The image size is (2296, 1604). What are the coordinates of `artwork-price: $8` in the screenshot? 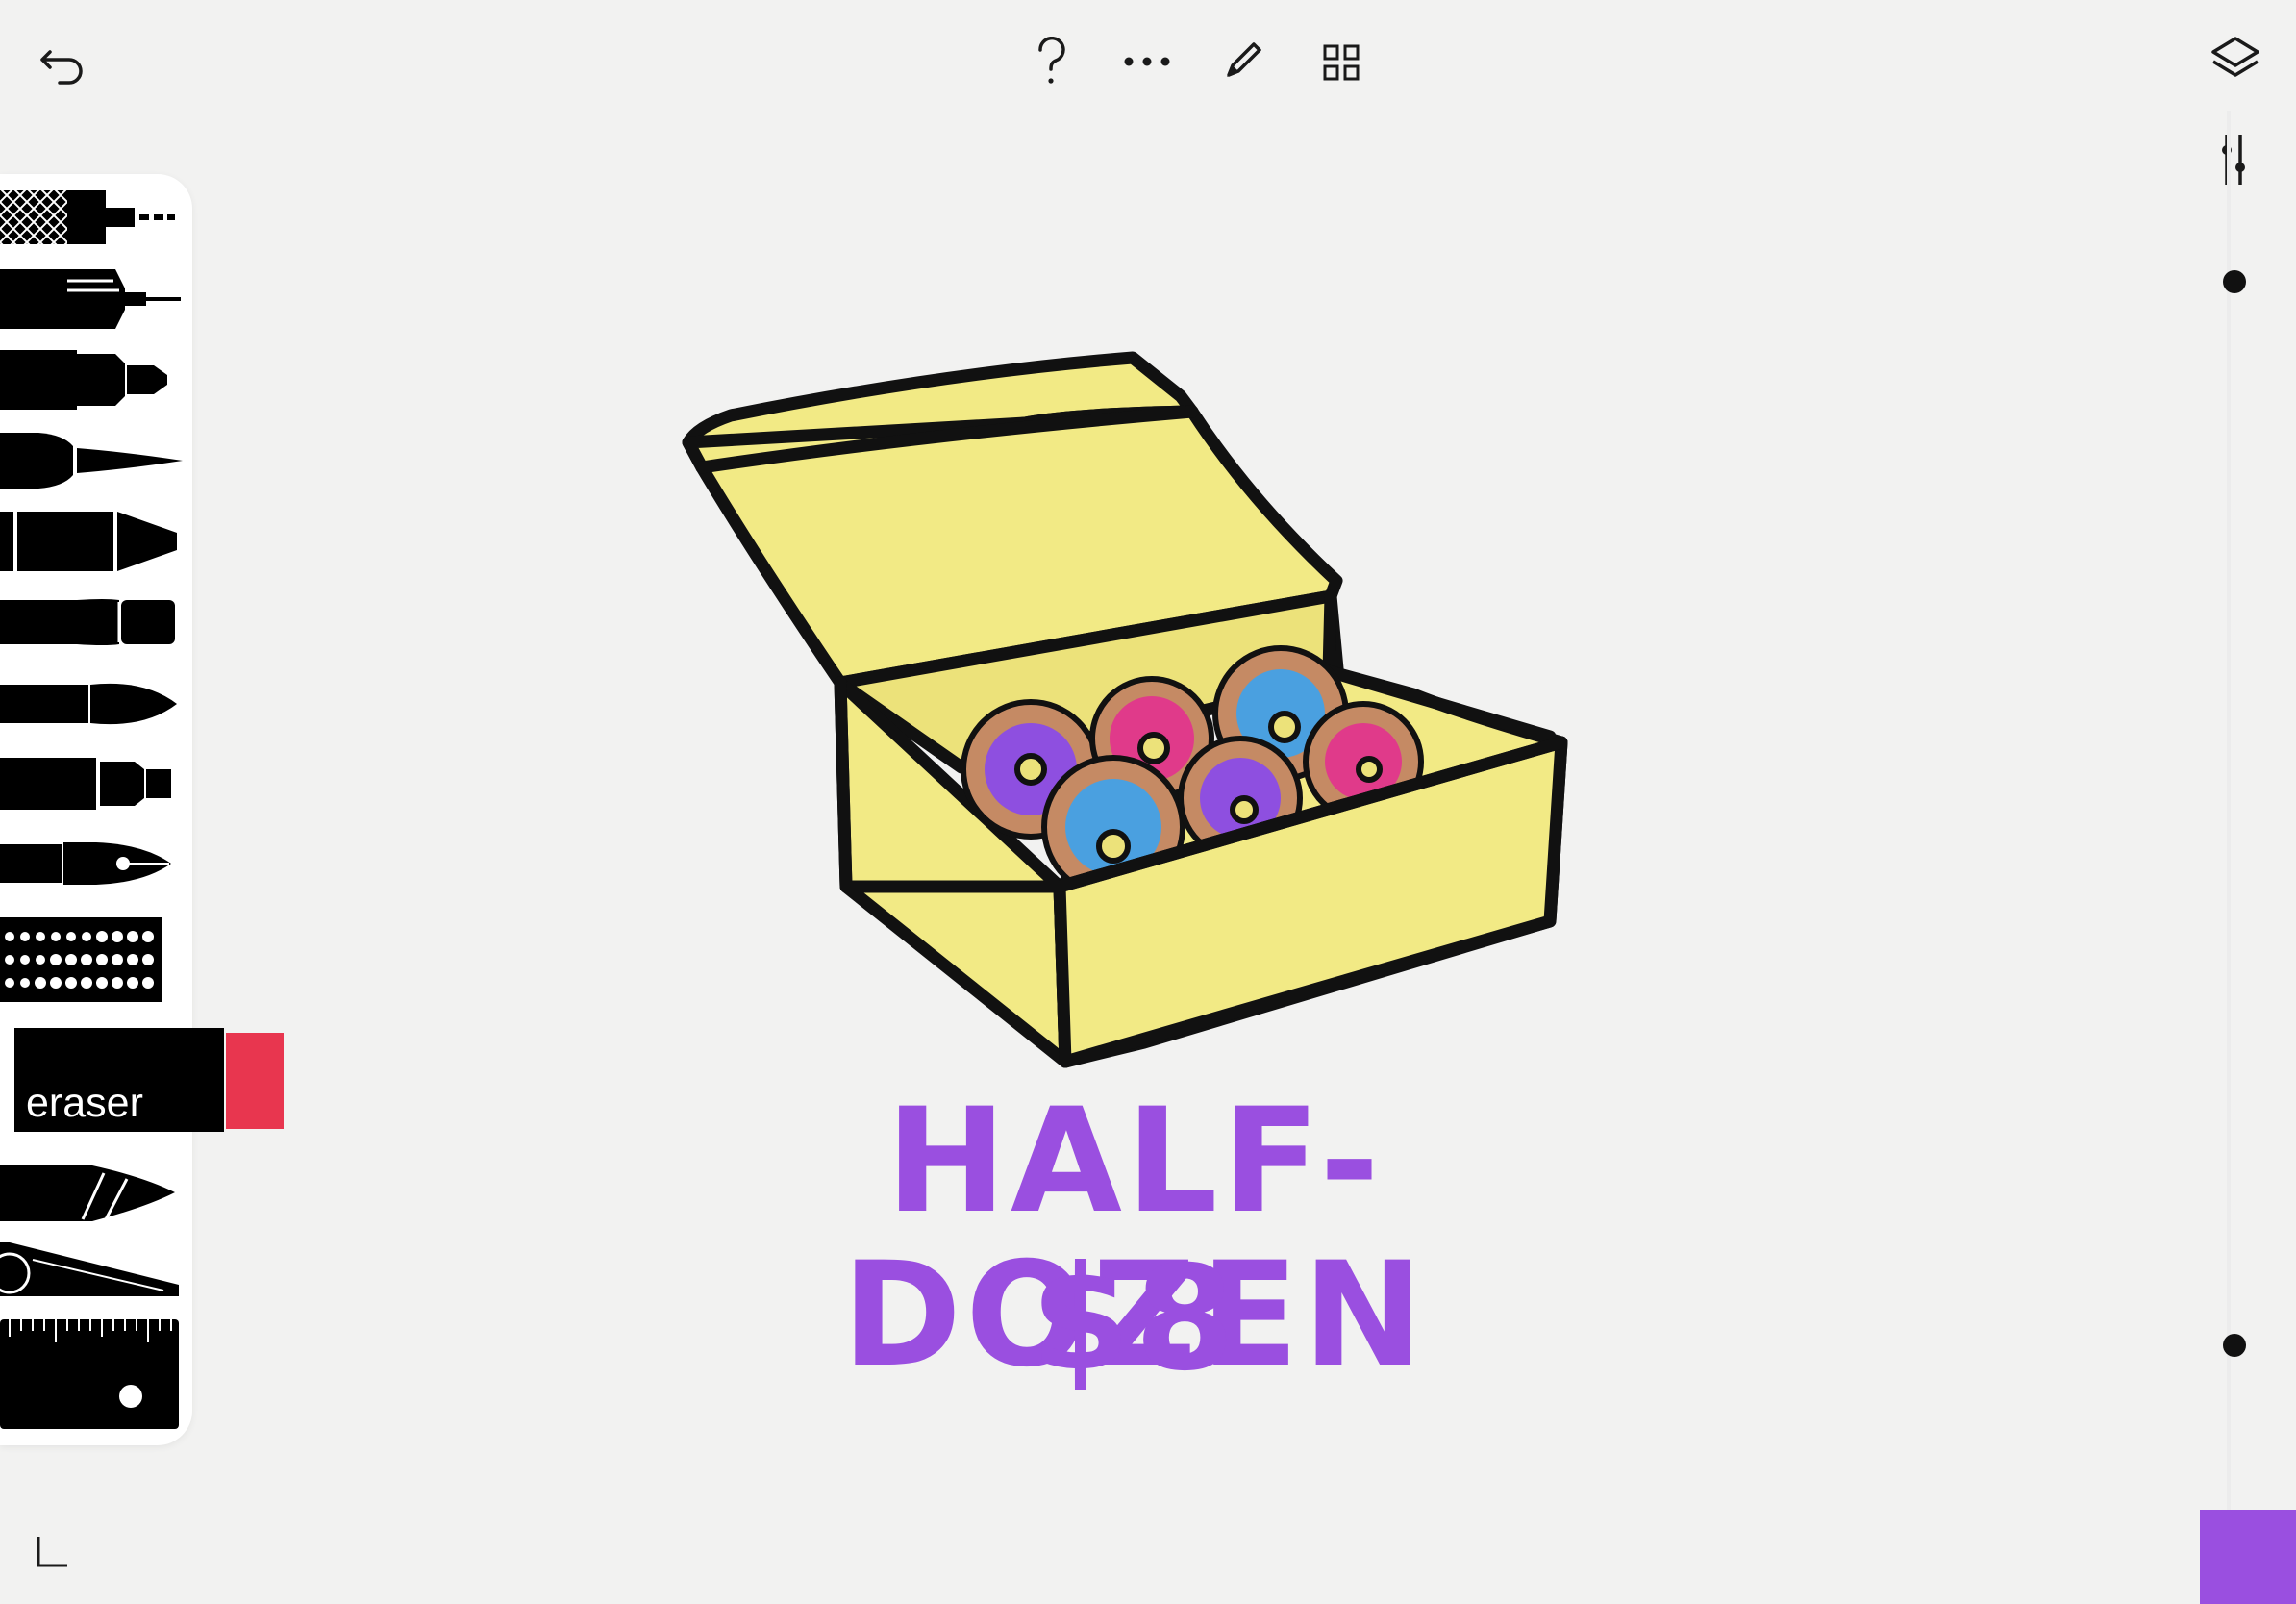 It's located at (1134, 1319).